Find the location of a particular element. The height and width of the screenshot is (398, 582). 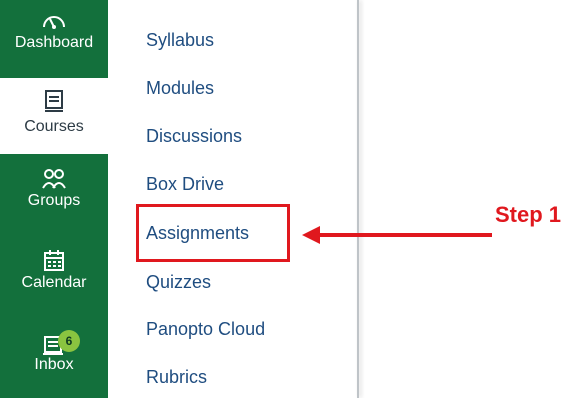

nav-label-groups: Groups is located at coordinates (54, 200).